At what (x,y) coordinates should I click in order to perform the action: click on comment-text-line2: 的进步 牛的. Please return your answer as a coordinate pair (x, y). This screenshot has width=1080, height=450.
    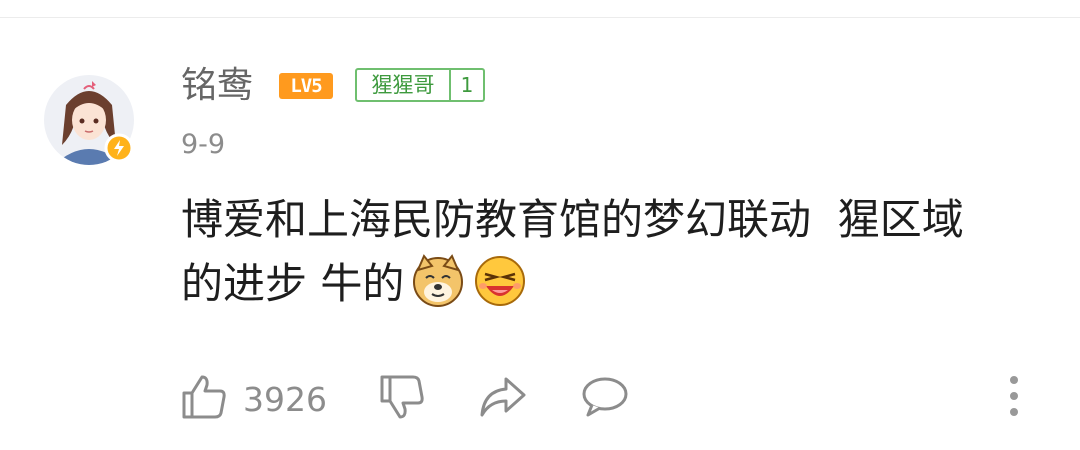
    Looking at the image, I should click on (293, 283).